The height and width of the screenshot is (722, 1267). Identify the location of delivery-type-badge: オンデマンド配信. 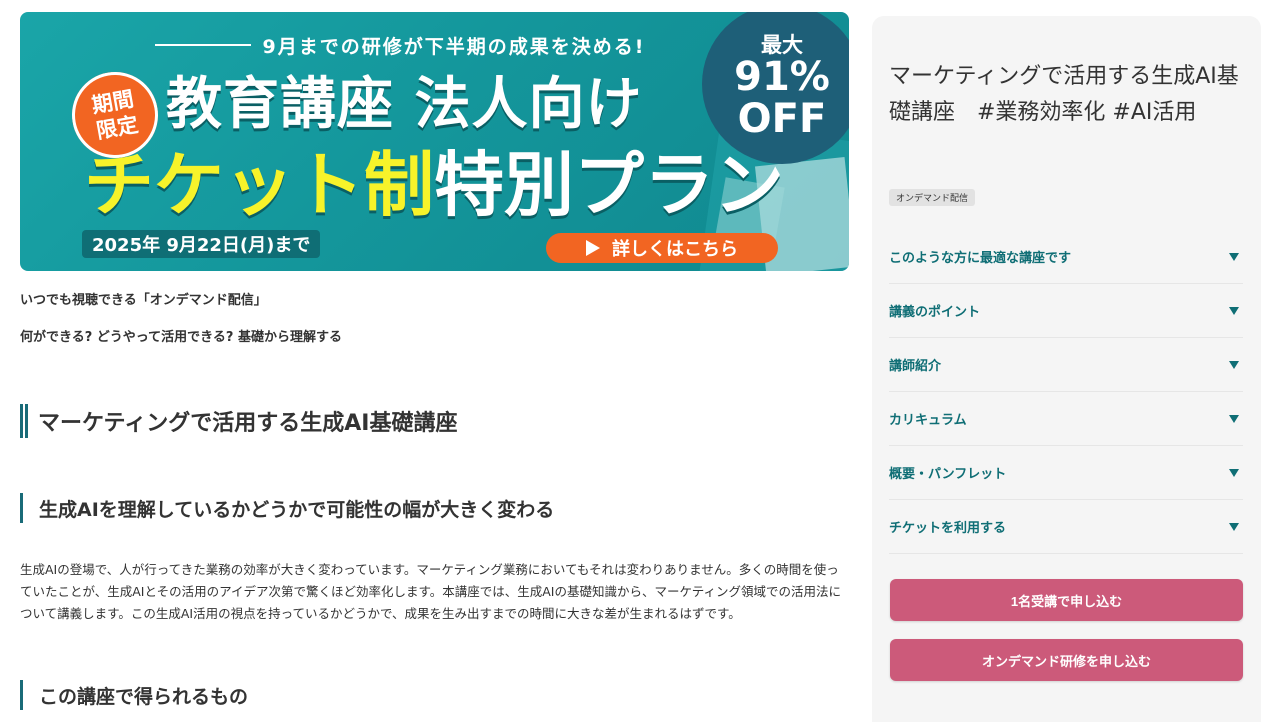
(932, 197).